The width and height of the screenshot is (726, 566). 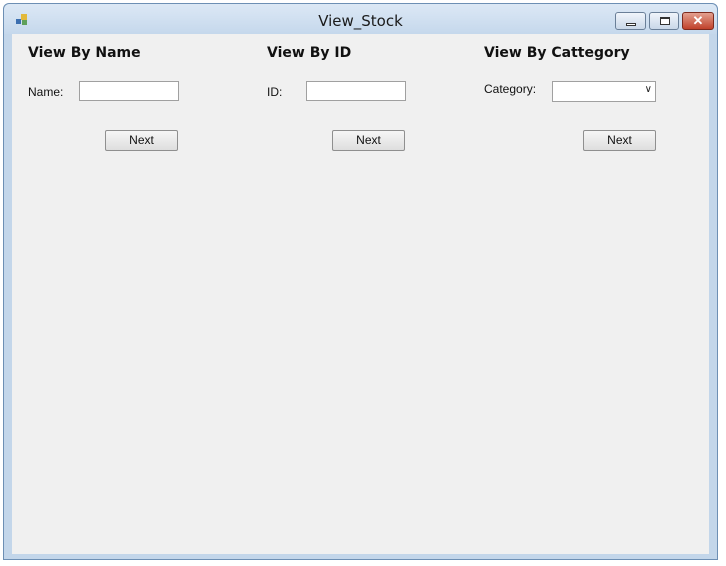 What do you see at coordinates (648, 89) in the screenshot?
I see `chevron-down-icon: ∨` at bounding box center [648, 89].